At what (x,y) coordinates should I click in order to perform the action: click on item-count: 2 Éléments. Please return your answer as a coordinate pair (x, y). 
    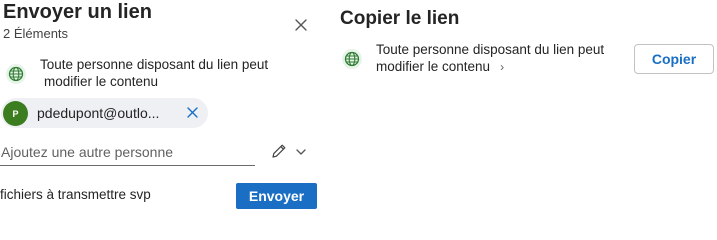
    Looking at the image, I should click on (36, 33).